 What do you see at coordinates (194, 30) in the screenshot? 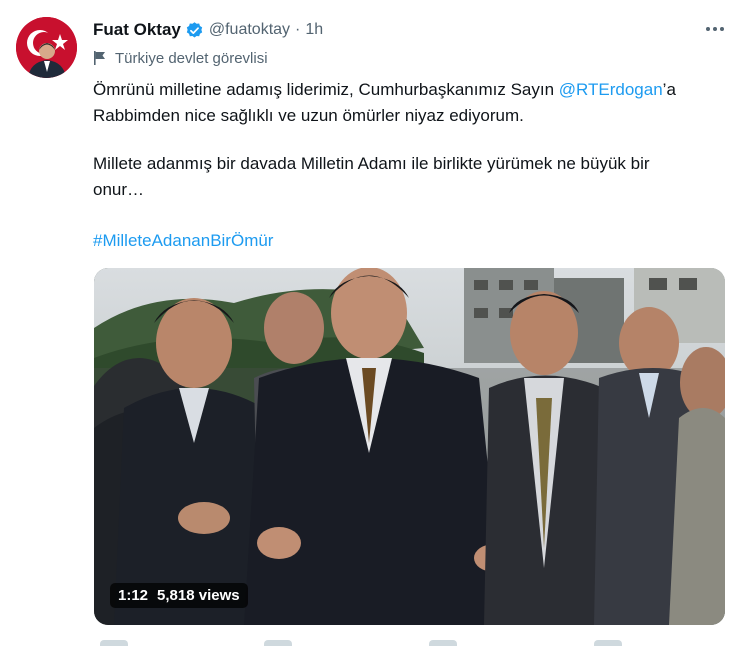
I see `verified-badge-icon` at bounding box center [194, 30].